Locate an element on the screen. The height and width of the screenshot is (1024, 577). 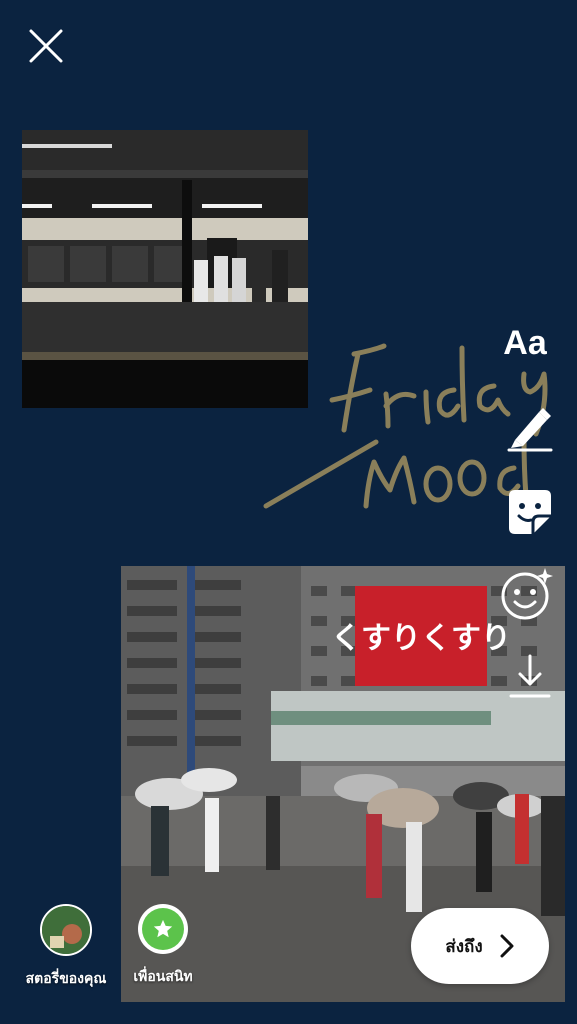
avatar-image is located at coordinates (66, 930).